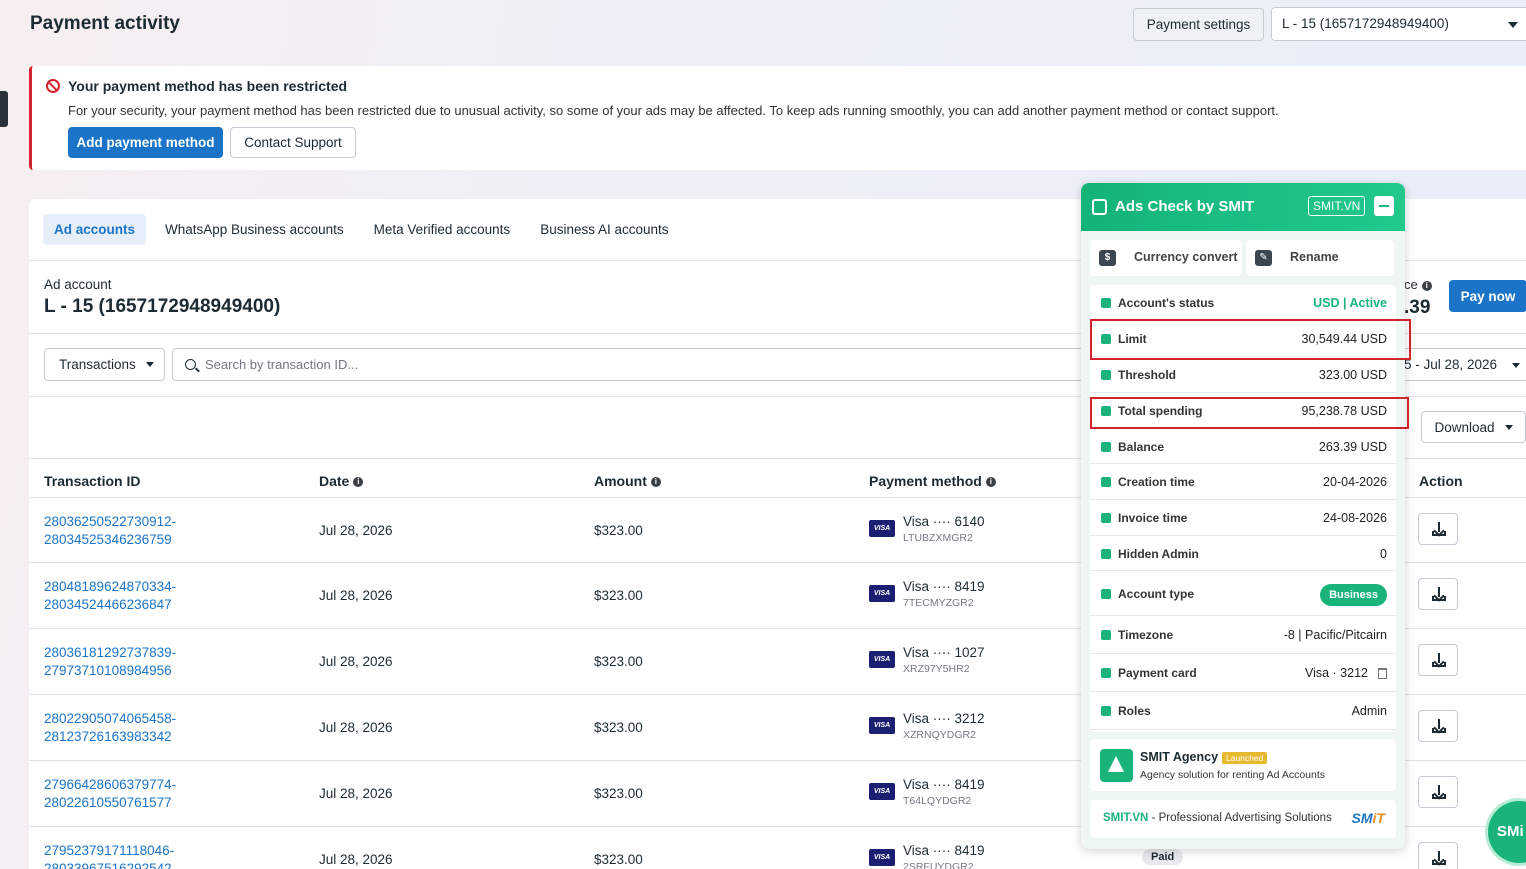 Image resolution: width=1526 pixels, height=869 pixels. What do you see at coordinates (938, 603) in the screenshot?
I see `payment-reference: 7TECMYZGR2` at bounding box center [938, 603].